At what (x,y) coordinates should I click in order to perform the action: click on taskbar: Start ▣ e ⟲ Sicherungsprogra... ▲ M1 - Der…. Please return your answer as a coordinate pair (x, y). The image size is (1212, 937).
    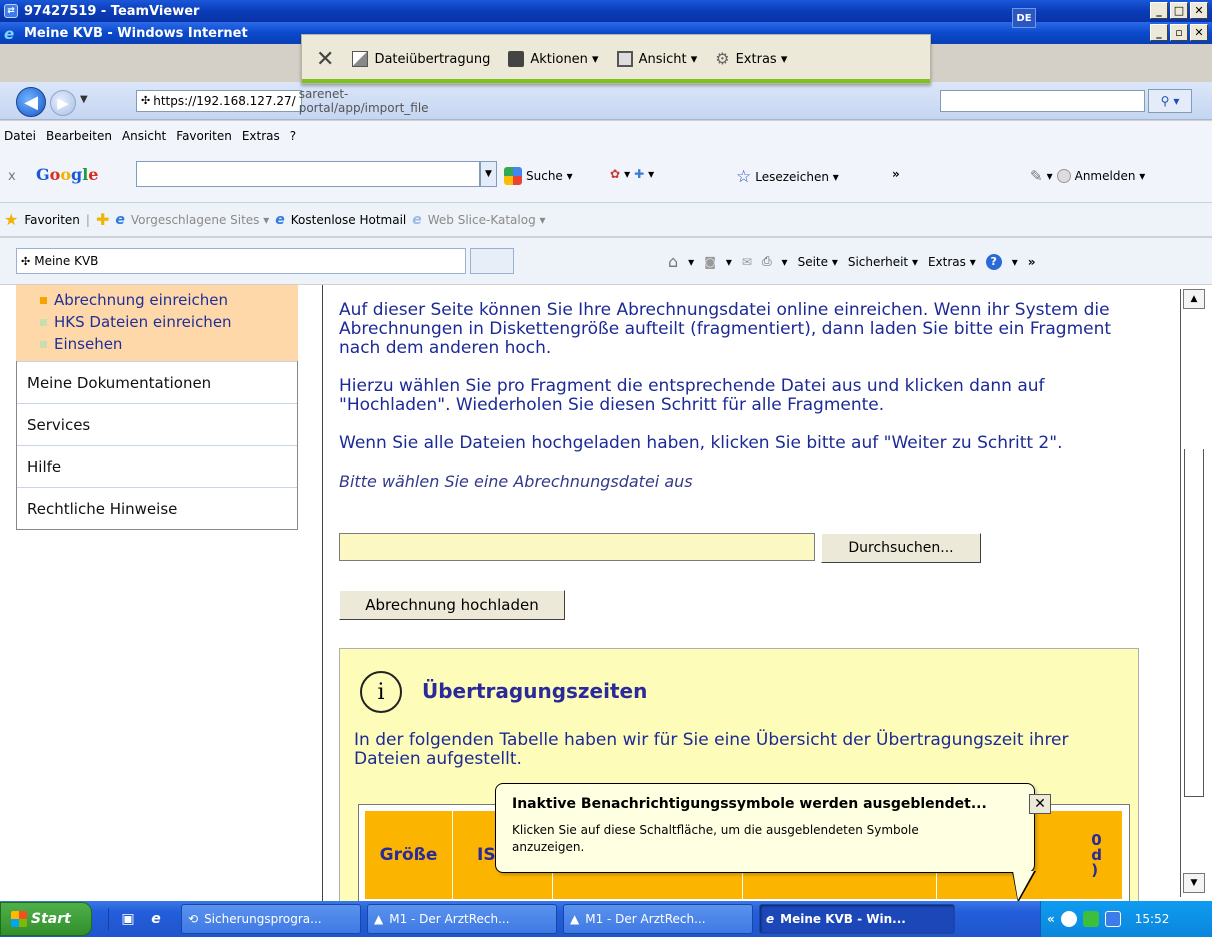
    Looking at the image, I should click on (606, 919).